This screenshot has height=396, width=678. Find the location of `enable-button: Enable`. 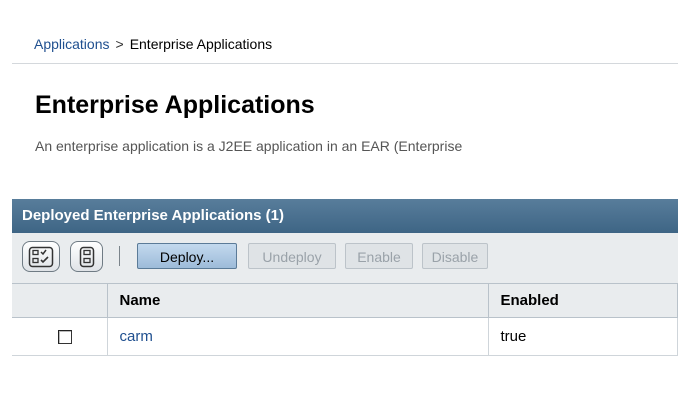

enable-button: Enable is located at coordinates (379, 256).